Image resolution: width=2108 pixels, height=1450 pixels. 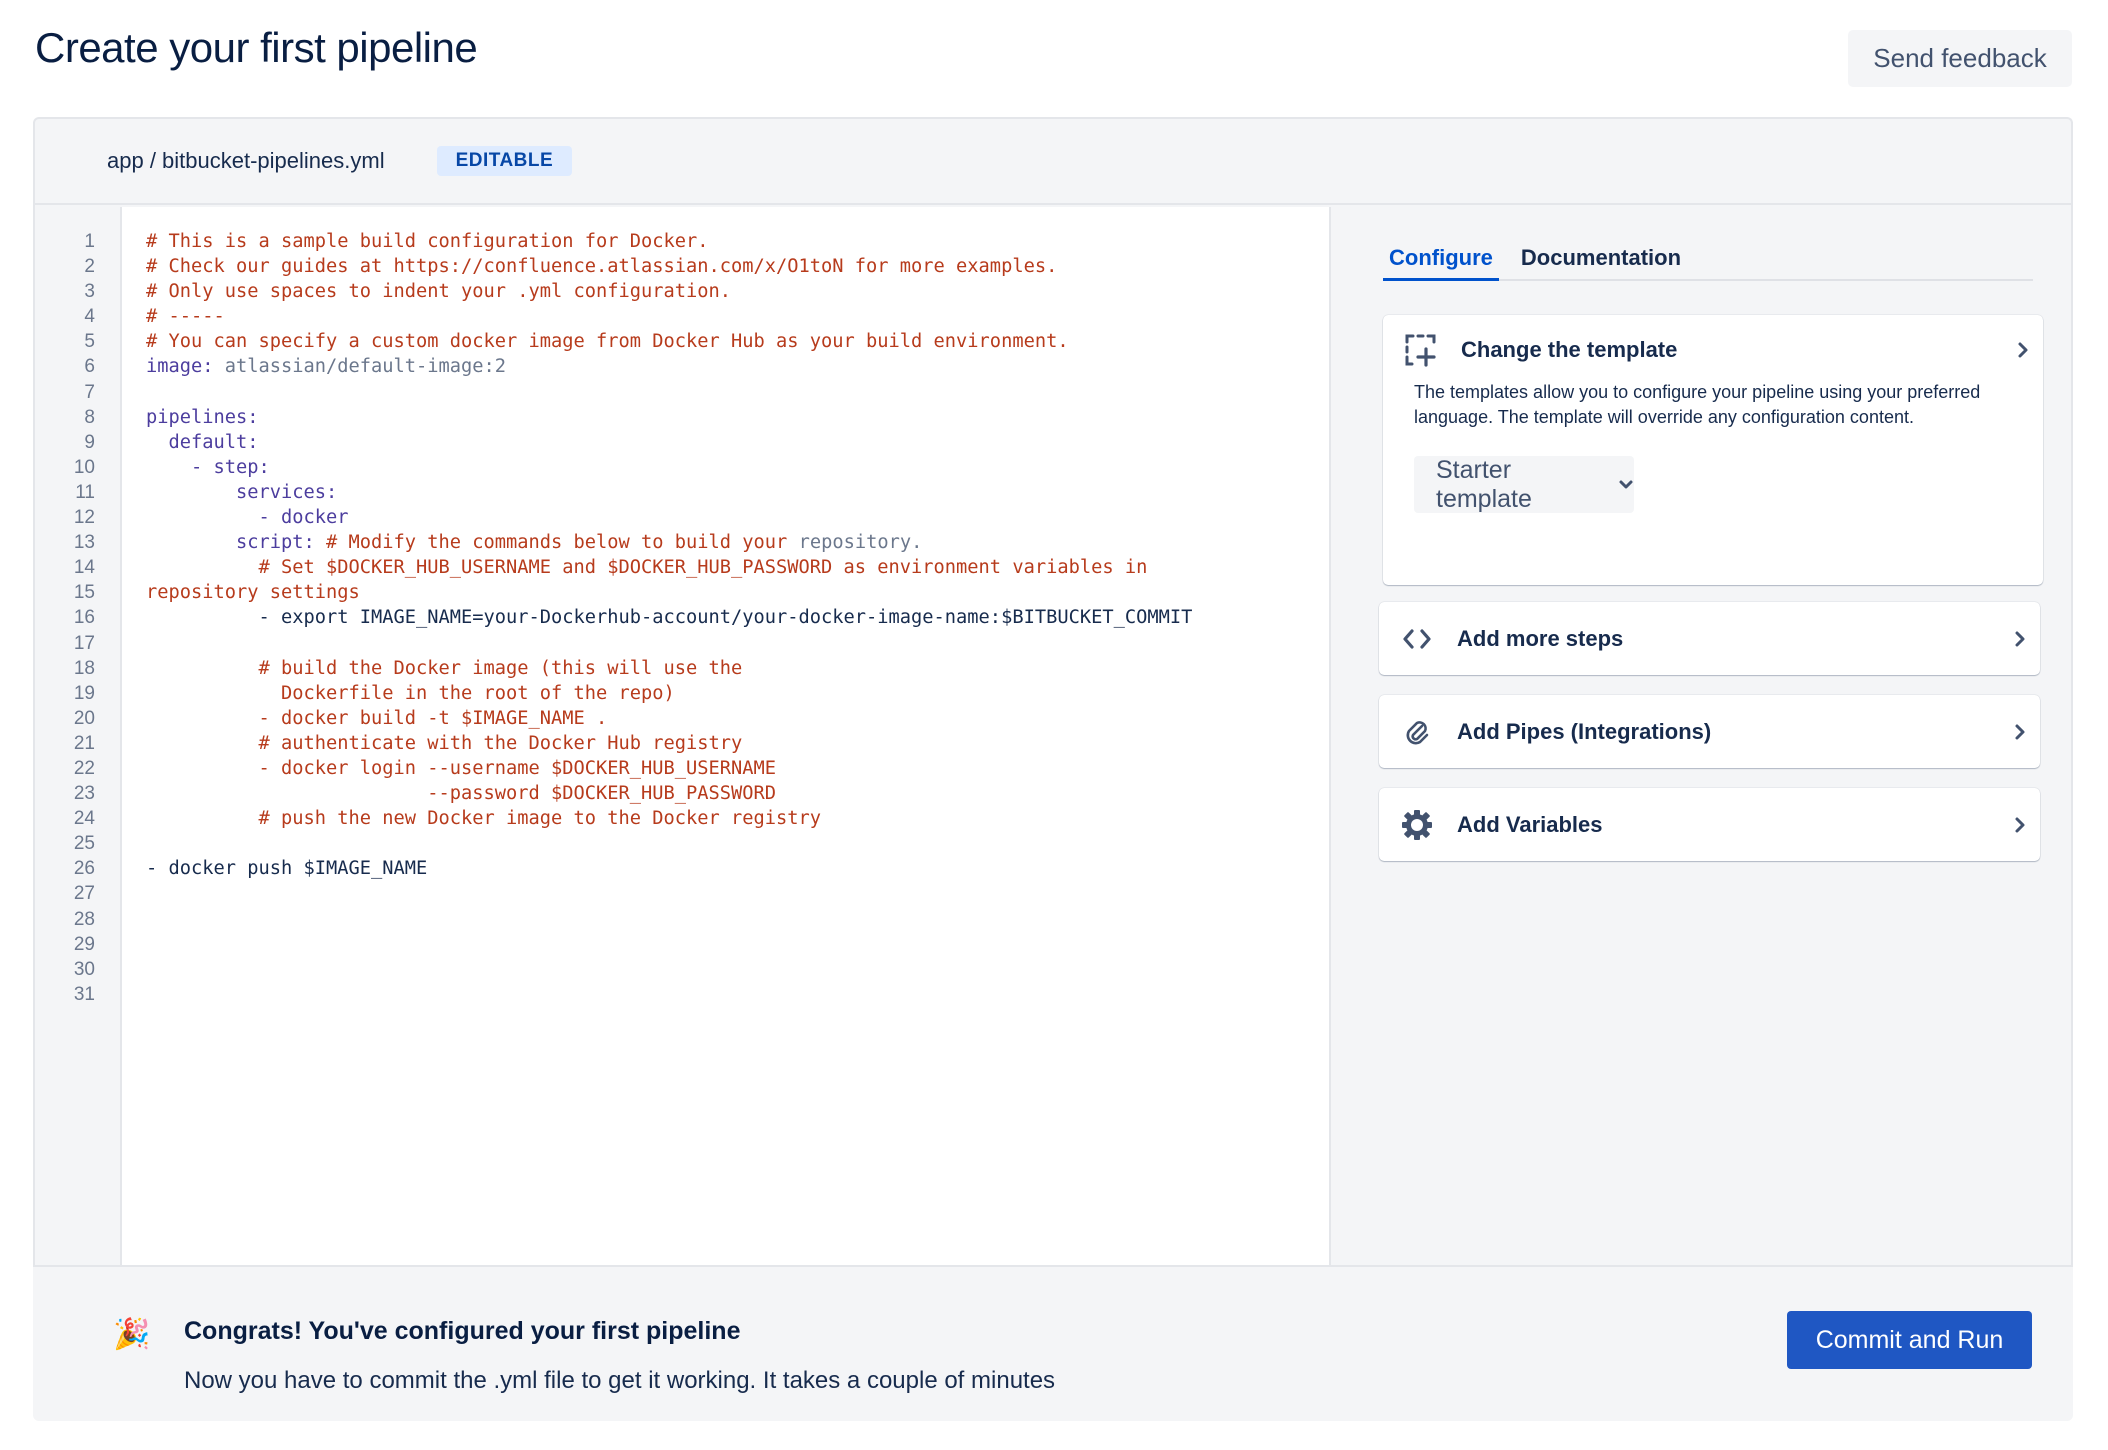 I want to click on line-number: 25, so click(x=84, y=844).